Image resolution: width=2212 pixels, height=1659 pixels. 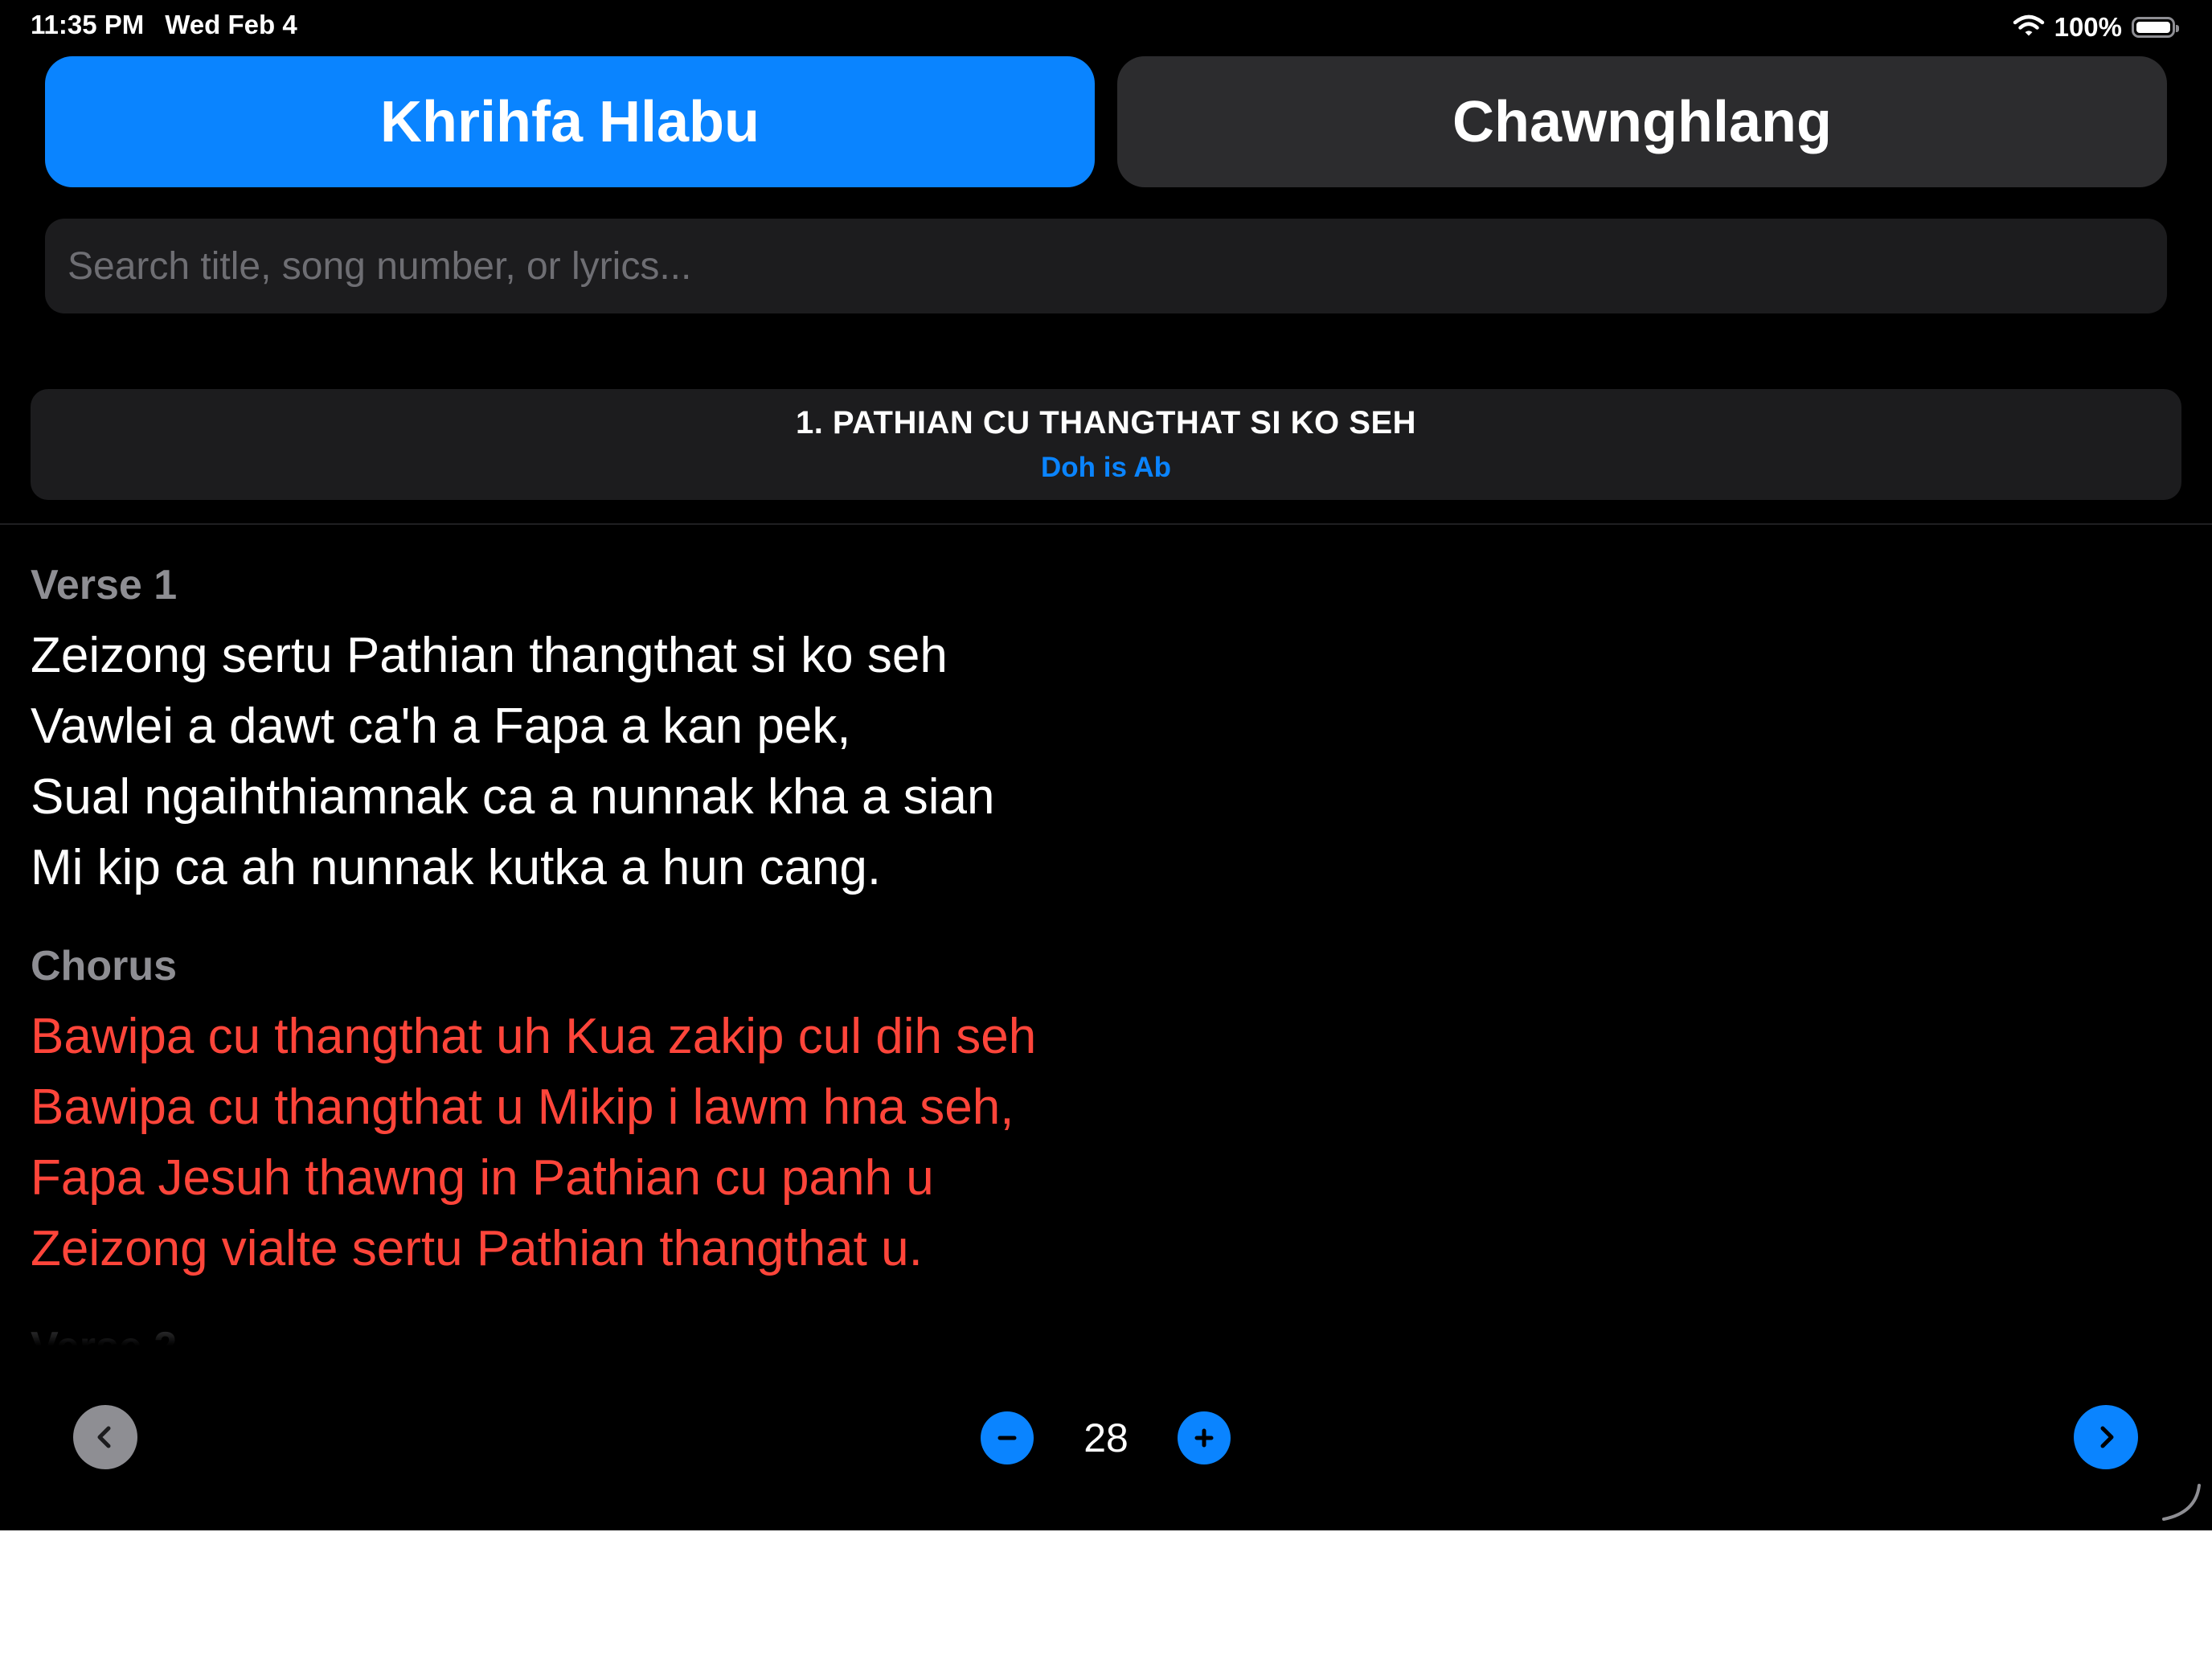 I want to click on search-input, so click(x=1106, y=266).